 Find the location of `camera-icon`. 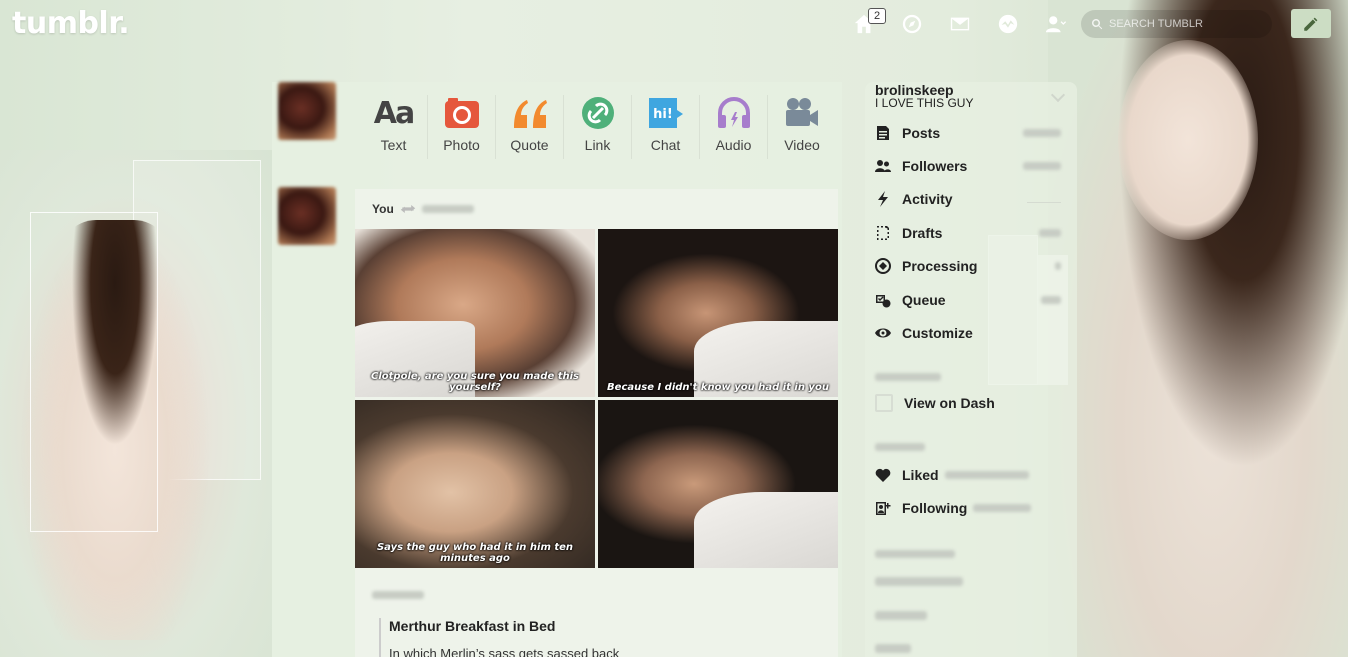

camera-icon is located at coordinates (461, 113).